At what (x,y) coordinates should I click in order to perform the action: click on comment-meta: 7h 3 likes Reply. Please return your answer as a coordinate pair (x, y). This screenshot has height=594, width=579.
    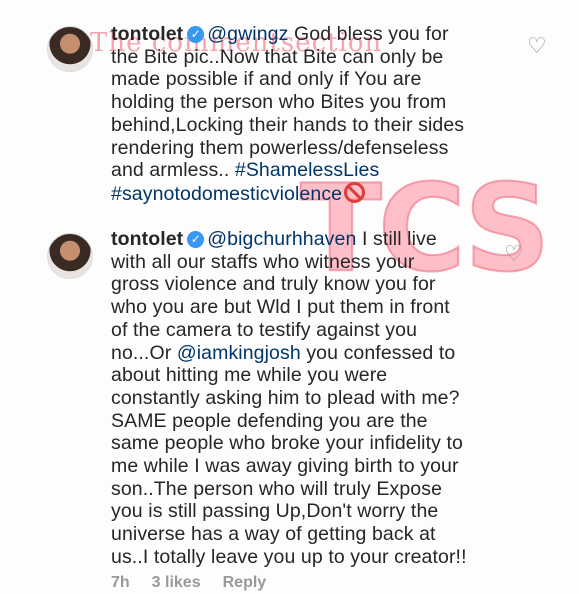
    Looking at the image, I should click on (199, 583).